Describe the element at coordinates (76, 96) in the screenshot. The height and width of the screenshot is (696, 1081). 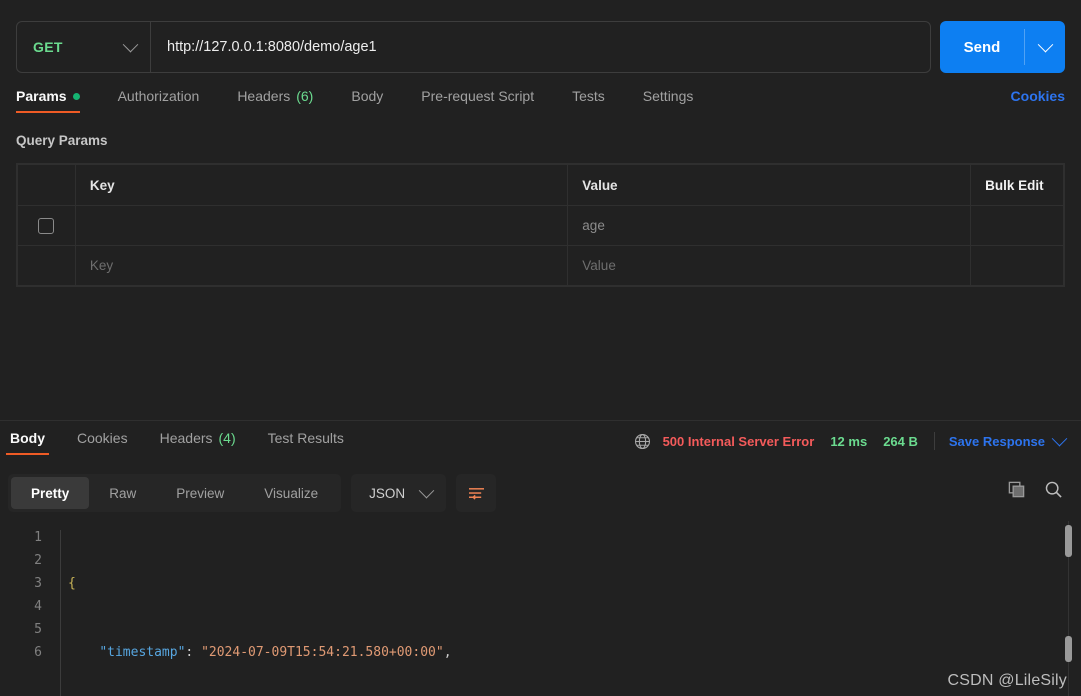
I see `unsaved-dot-icon` at that location.